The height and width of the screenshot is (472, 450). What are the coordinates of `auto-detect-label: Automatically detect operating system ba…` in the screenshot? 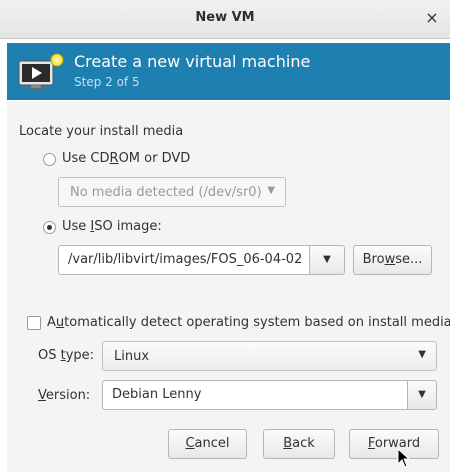 It's located at (248, 322).